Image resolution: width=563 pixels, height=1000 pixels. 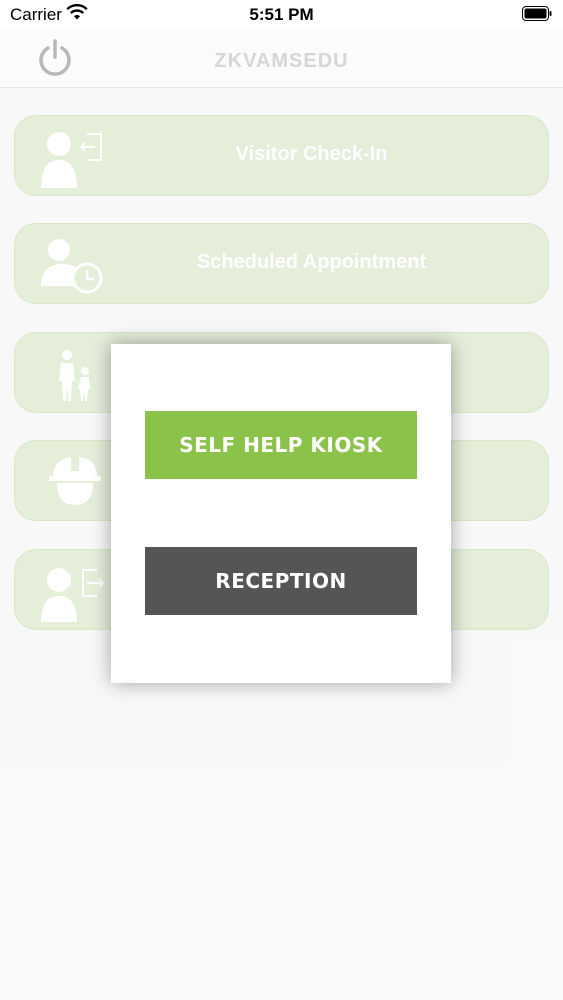 What do you see at coordinates (281, 581) in the screenshot?
I see `reception-button: RECEPTION` at bounding box center [281, 581].